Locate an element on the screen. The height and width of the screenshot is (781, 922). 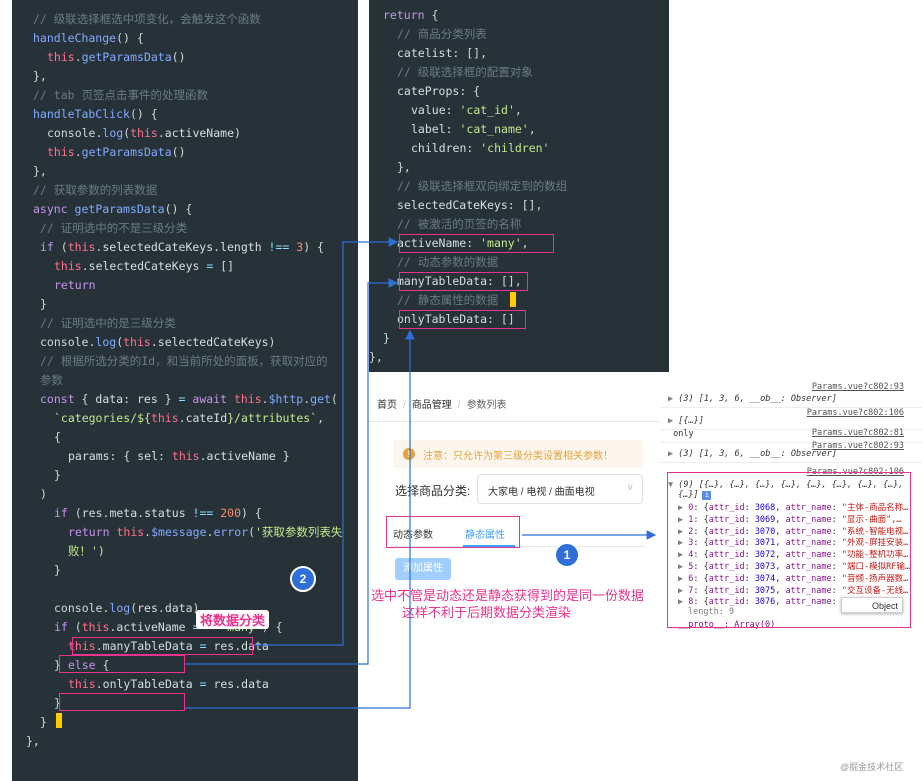
arrow-active-name is located at coordinates (326, 441).